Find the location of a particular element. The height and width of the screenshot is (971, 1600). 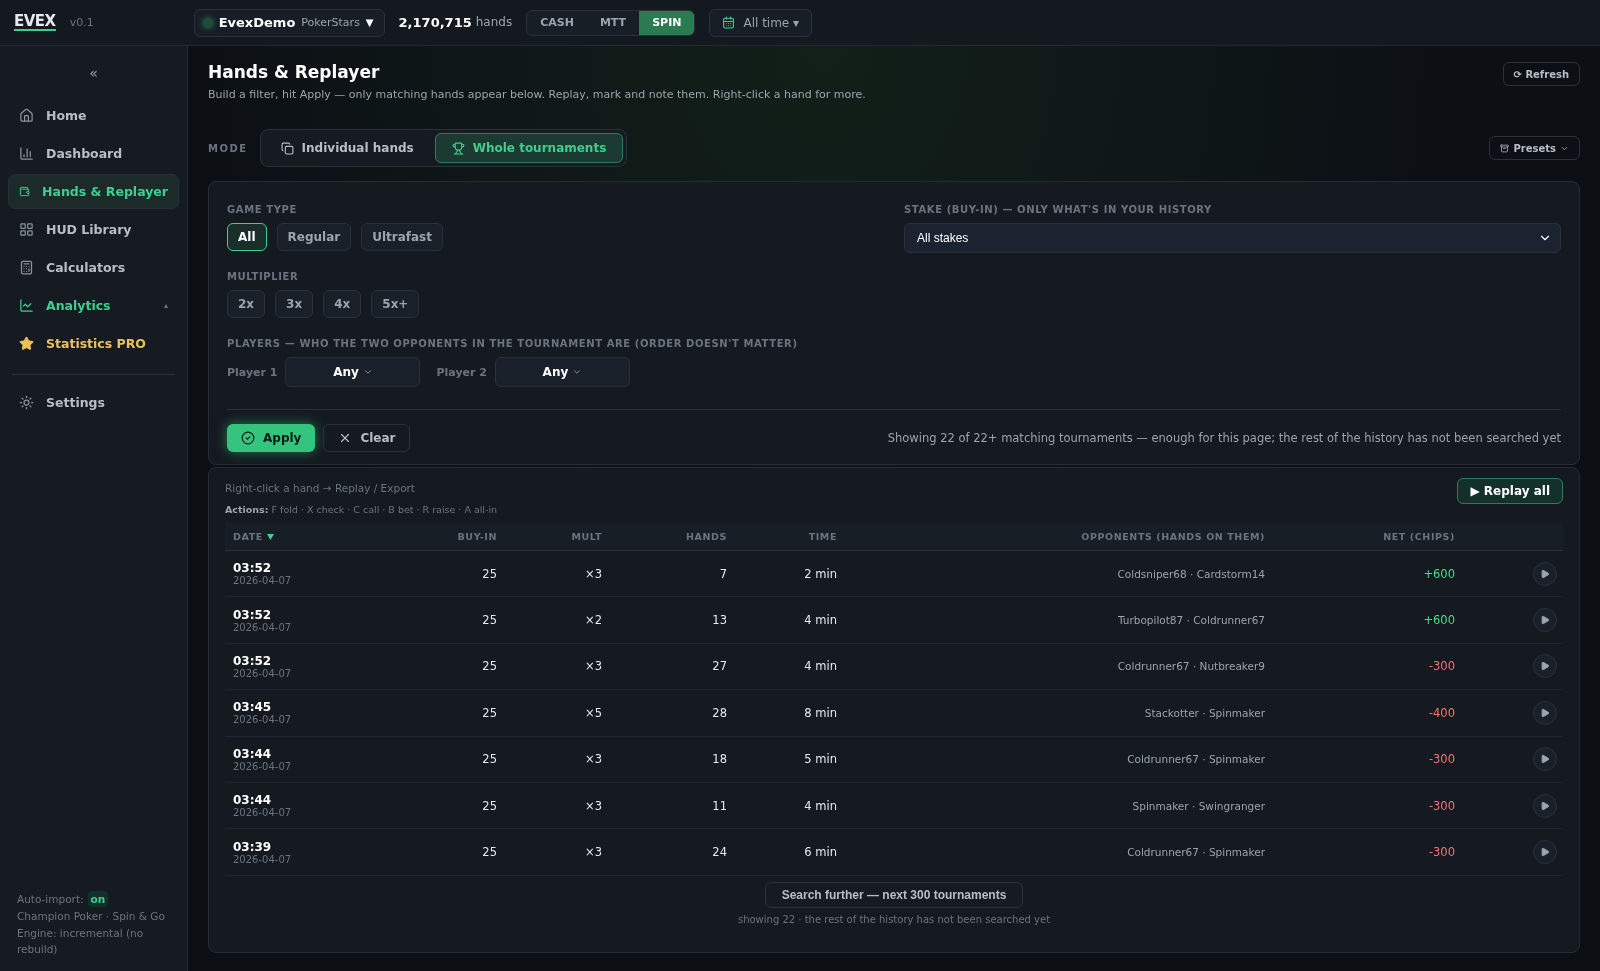

table-cell-text: 6 min is located at coordinates (820, 852).